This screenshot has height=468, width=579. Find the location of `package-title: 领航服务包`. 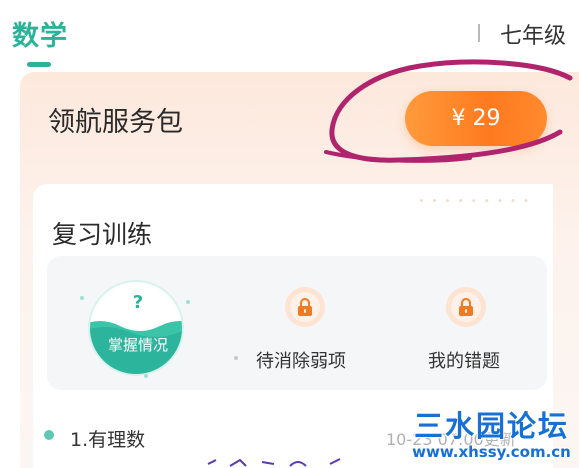

package-title: 领航服务包 is located at coordinates (115, 122).